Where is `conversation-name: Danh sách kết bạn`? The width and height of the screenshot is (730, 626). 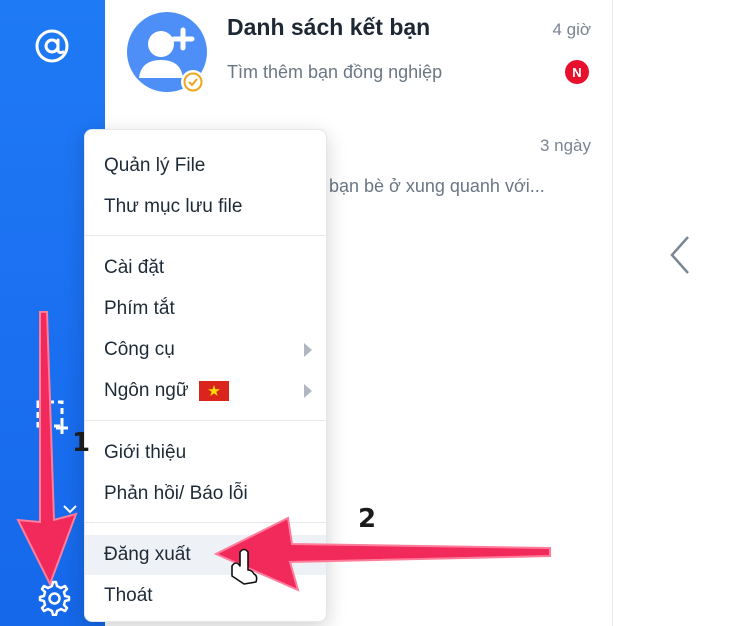 conversation-name: Danh sách kết bạn is located at coordinates (329, 27).